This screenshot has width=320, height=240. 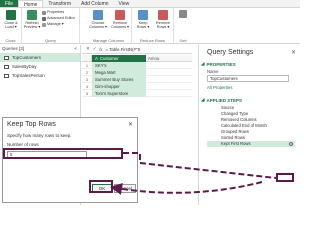 I want to click on cancel-button: Cancel, so click(x=125, y=188).